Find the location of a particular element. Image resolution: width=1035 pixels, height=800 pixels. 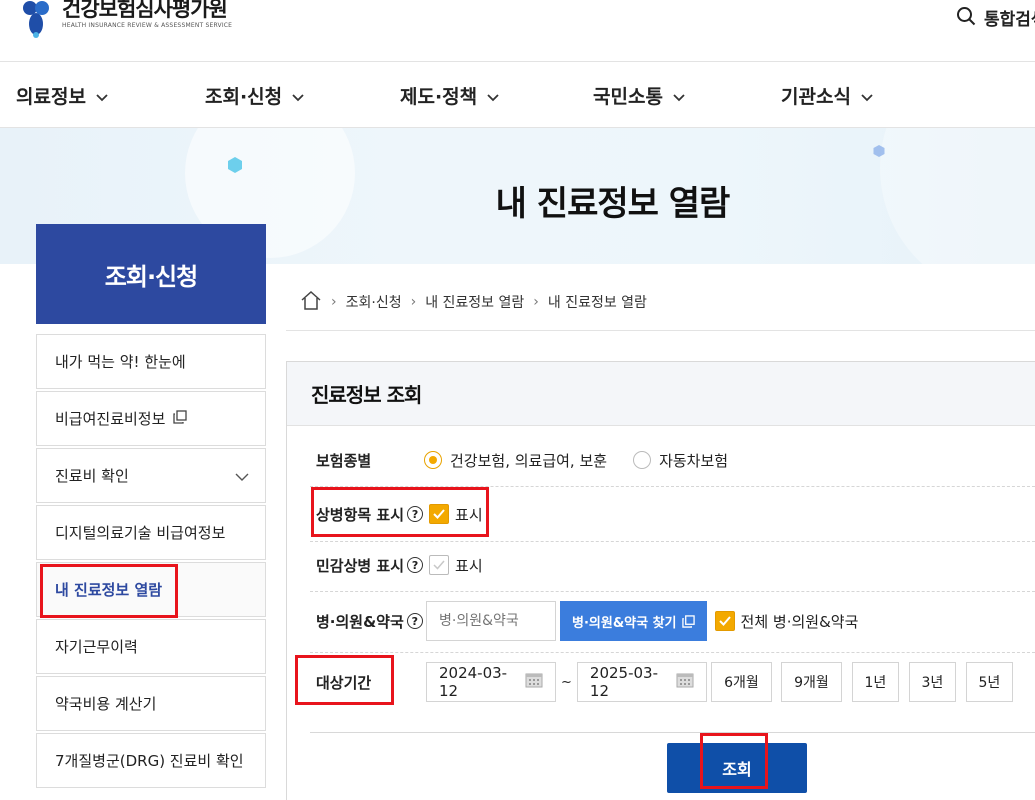

start-date-value: 2024-03-12 is located at coordinates (473, 682).